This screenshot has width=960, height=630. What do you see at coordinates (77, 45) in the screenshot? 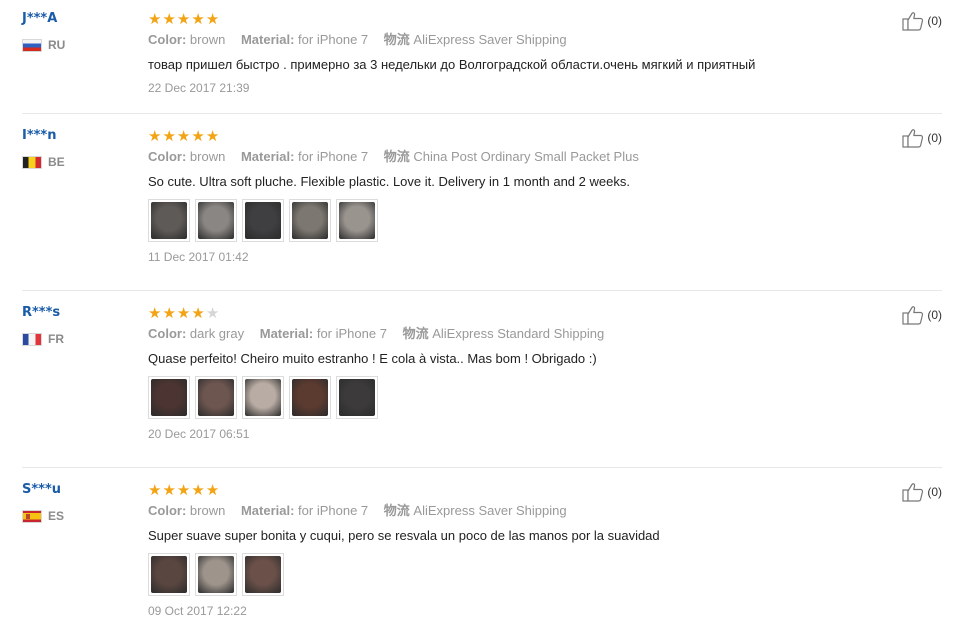
I see `reviewer-country: RU` at bounding box center [77, 45].